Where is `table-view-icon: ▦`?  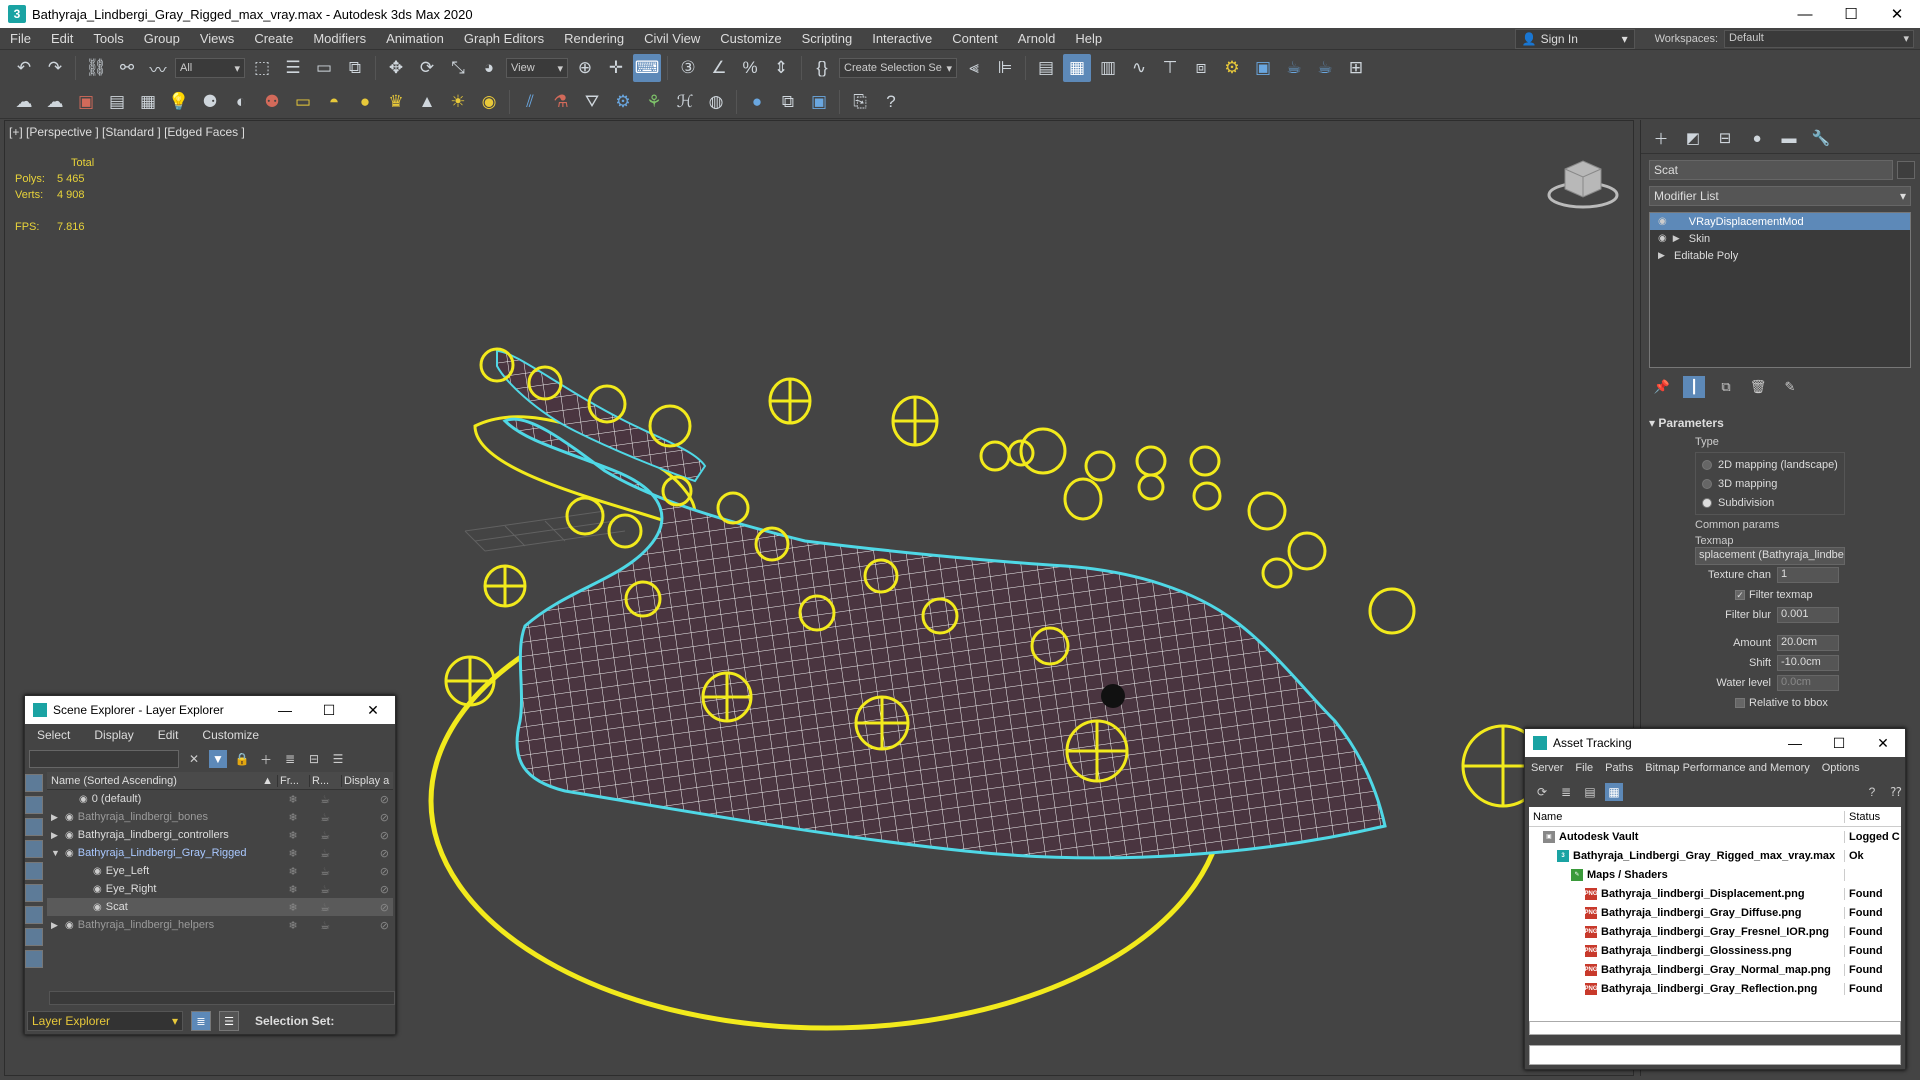
table-view-icon: ▦ is located at coordinates (1614, 792).